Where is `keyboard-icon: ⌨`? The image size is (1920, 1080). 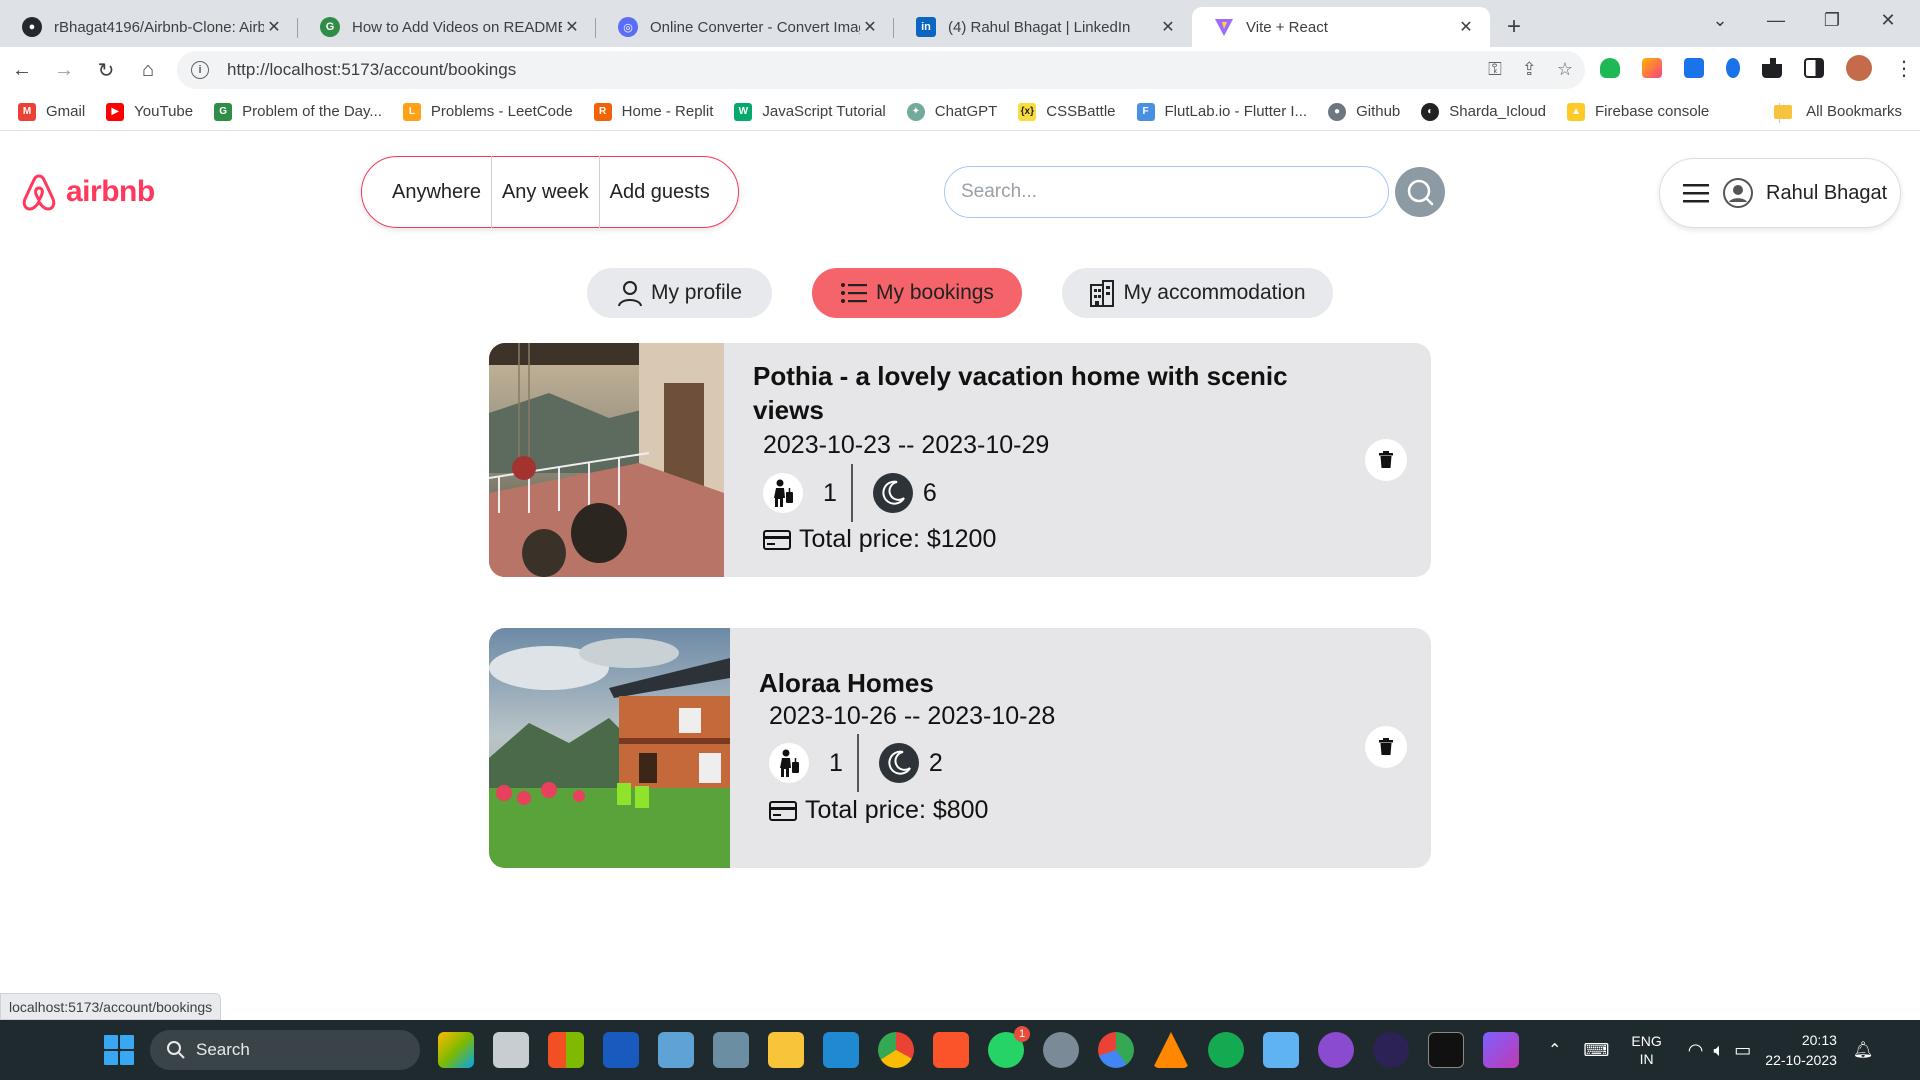
keyboard-icon: ⌨ is located at coordinates (1596, 1050).